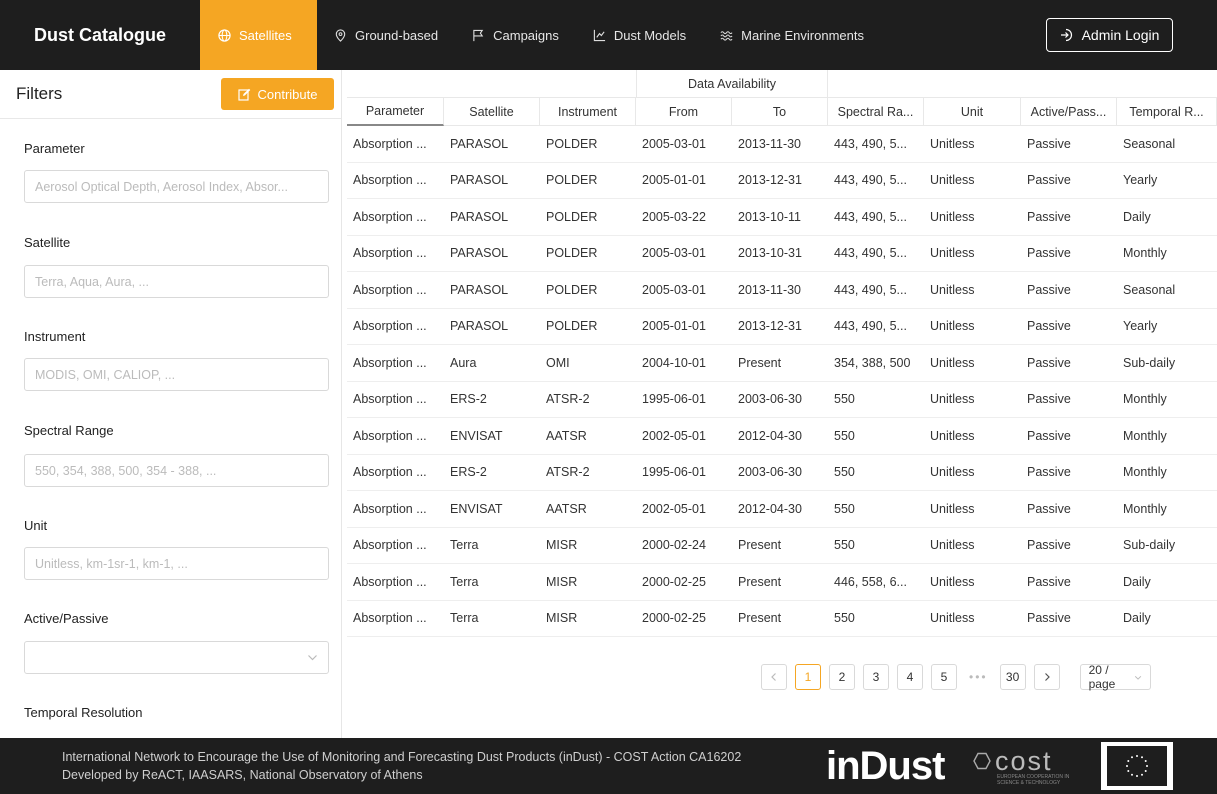 This screenshot has width=1217, height=794. I want to click on cell-temporal-resolution: Yearly, so click(1140, 326).